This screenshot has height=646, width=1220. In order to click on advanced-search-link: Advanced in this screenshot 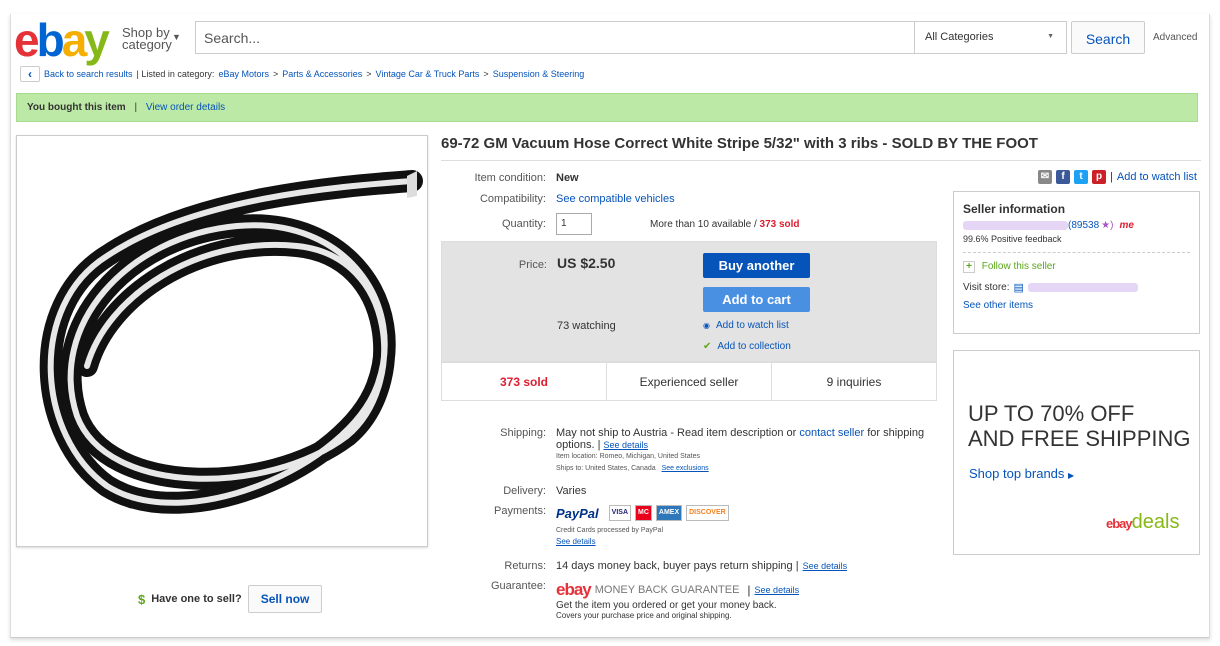, I will do `click(1175, 37)`.